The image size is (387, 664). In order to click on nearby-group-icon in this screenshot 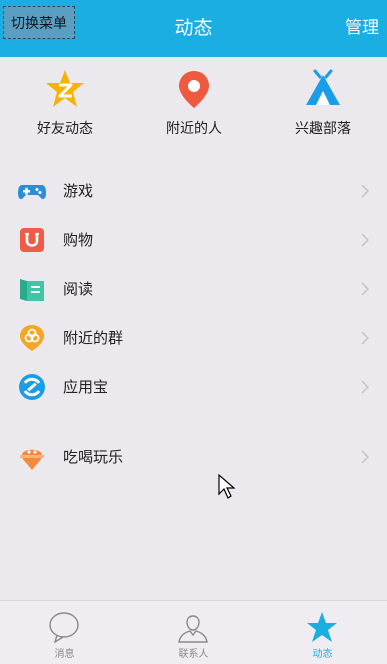, I will do `click(32, 338)`.